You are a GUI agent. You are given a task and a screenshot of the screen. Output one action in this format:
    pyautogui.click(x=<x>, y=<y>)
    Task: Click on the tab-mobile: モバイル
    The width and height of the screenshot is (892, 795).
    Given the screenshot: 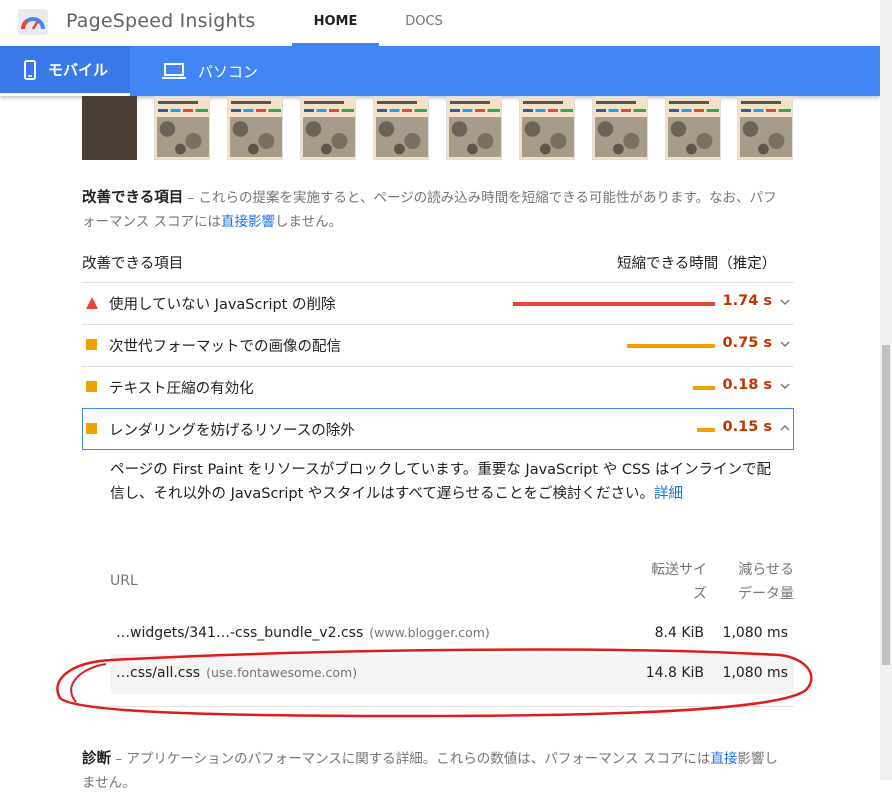 What is the action you would take?
    pyautogui.click(x=65, y=71)
    